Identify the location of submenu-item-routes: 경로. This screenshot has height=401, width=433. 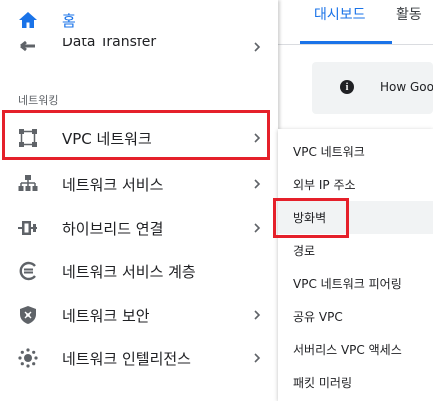
(355, 250).